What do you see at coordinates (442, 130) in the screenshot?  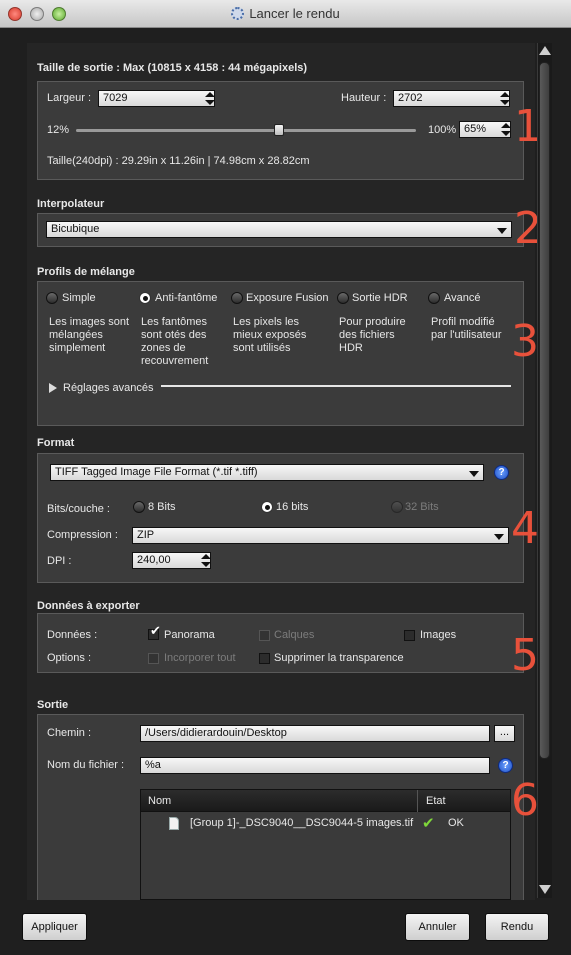 I see `slider-max-label: 100%` at bounding box center [442, 130].